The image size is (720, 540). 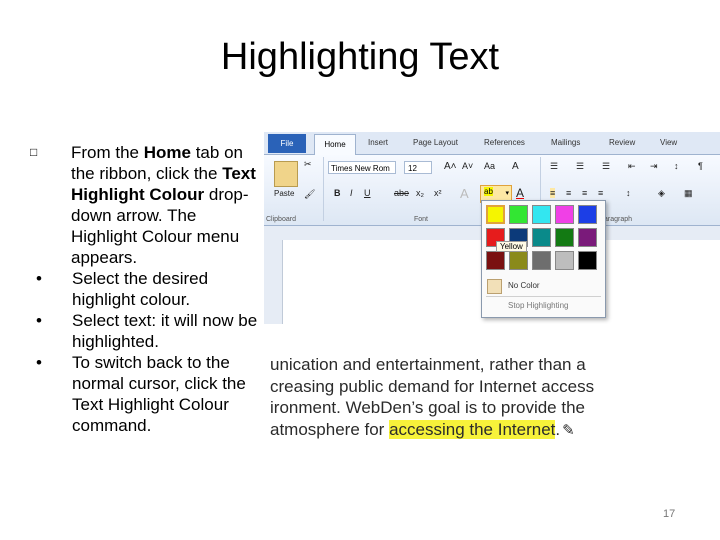 What do you see at coordinates (606, 166) in the screenshot?
I see `multilevel-list-icon: ☰` at bounding box center [606, 166].